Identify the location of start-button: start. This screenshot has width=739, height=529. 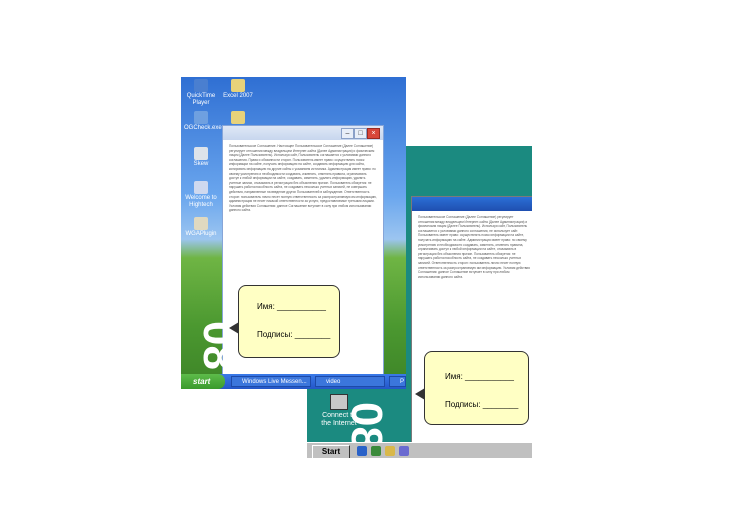
(203, 381).